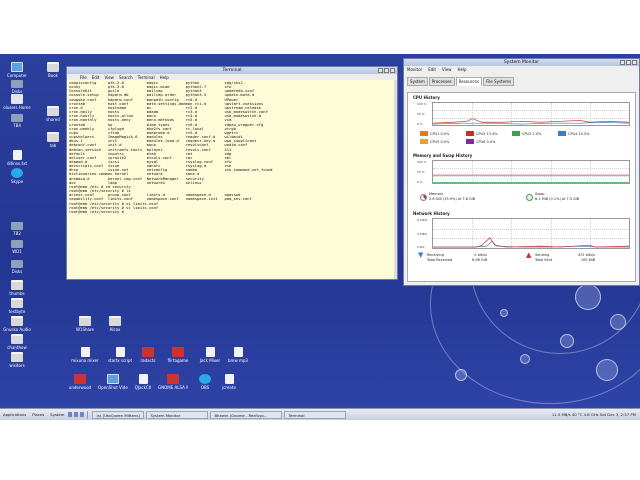 Image resolution: width=640 pixels, height=480 pixels. Describe the element at coordinates (38, 414) in the screenshot. I see `places-menu: Places` at that location.